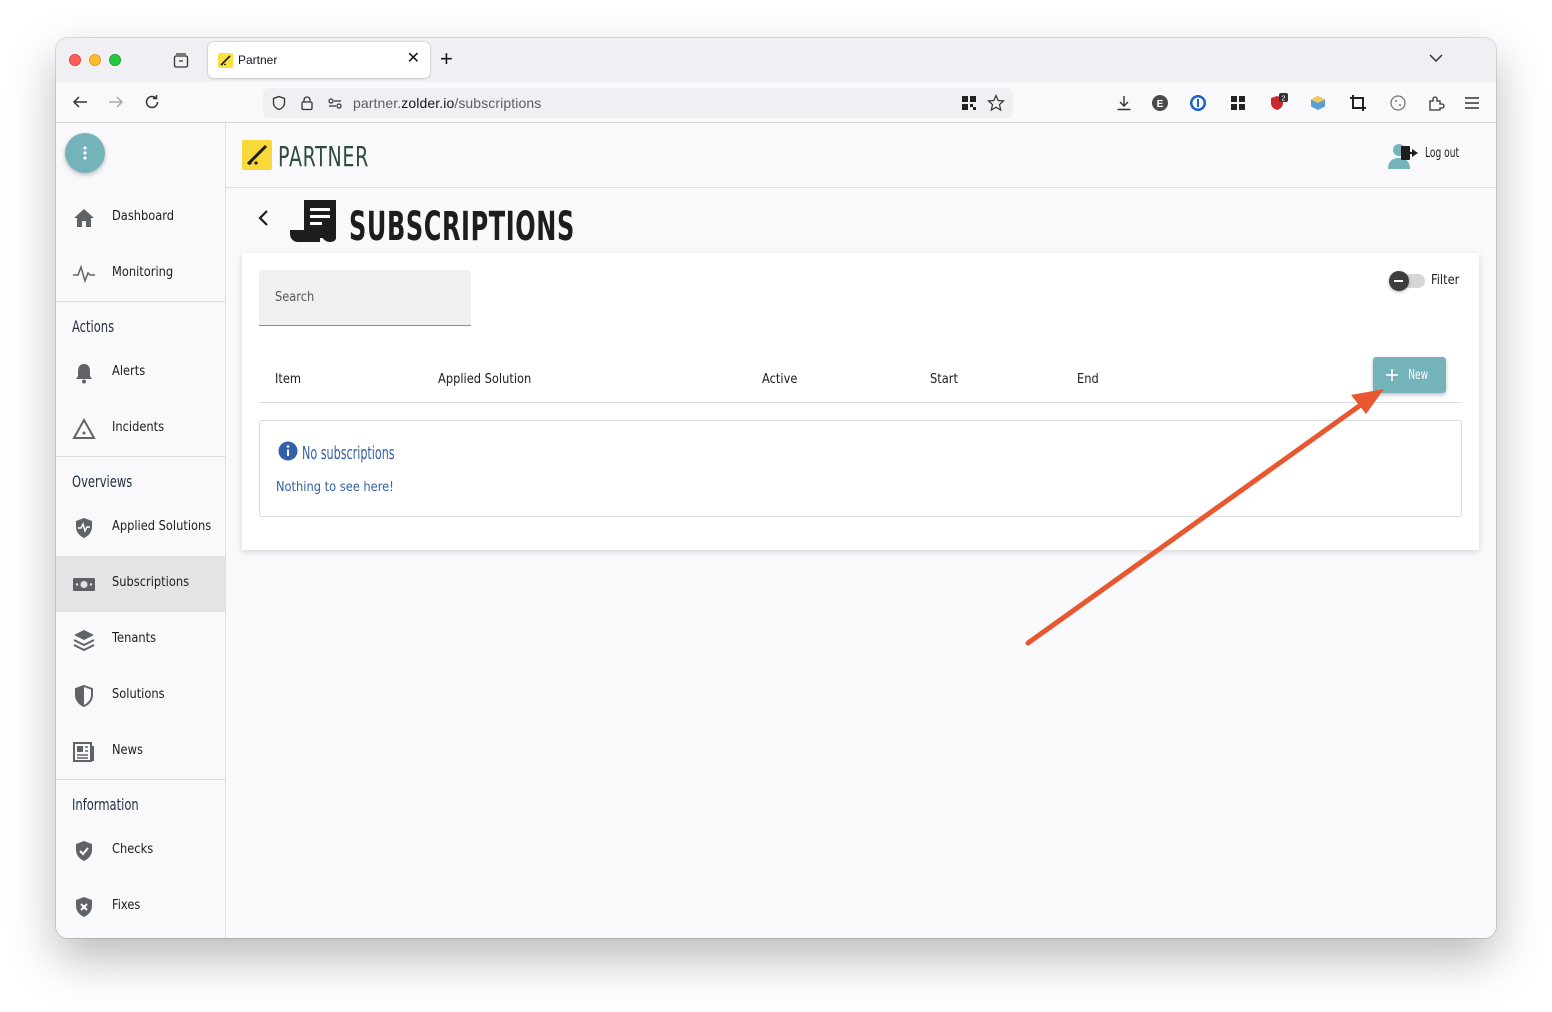 The image size is (1552, 1012). What do you see at coordinates (127, 750) in the screenshot?
I see `sidebar-item-label: News` at bounding box center [127, 750].